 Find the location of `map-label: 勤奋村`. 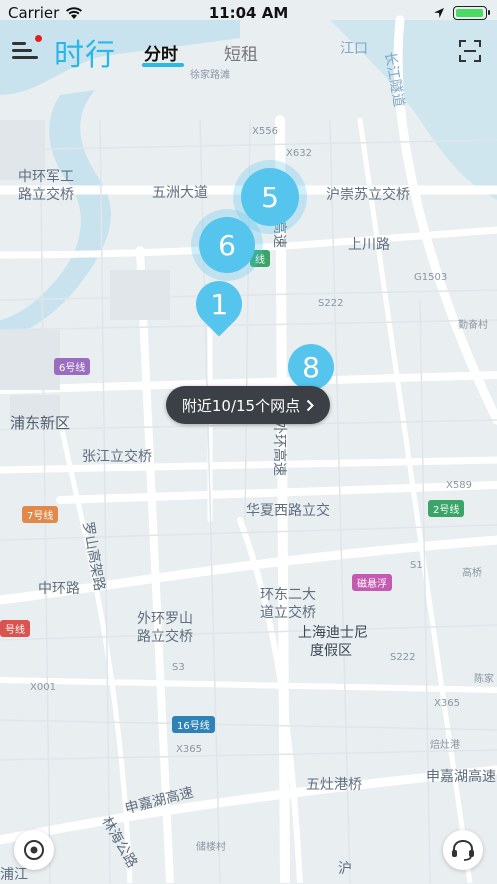

map-label: 勤奋村 is located at coordinates (473, 325).